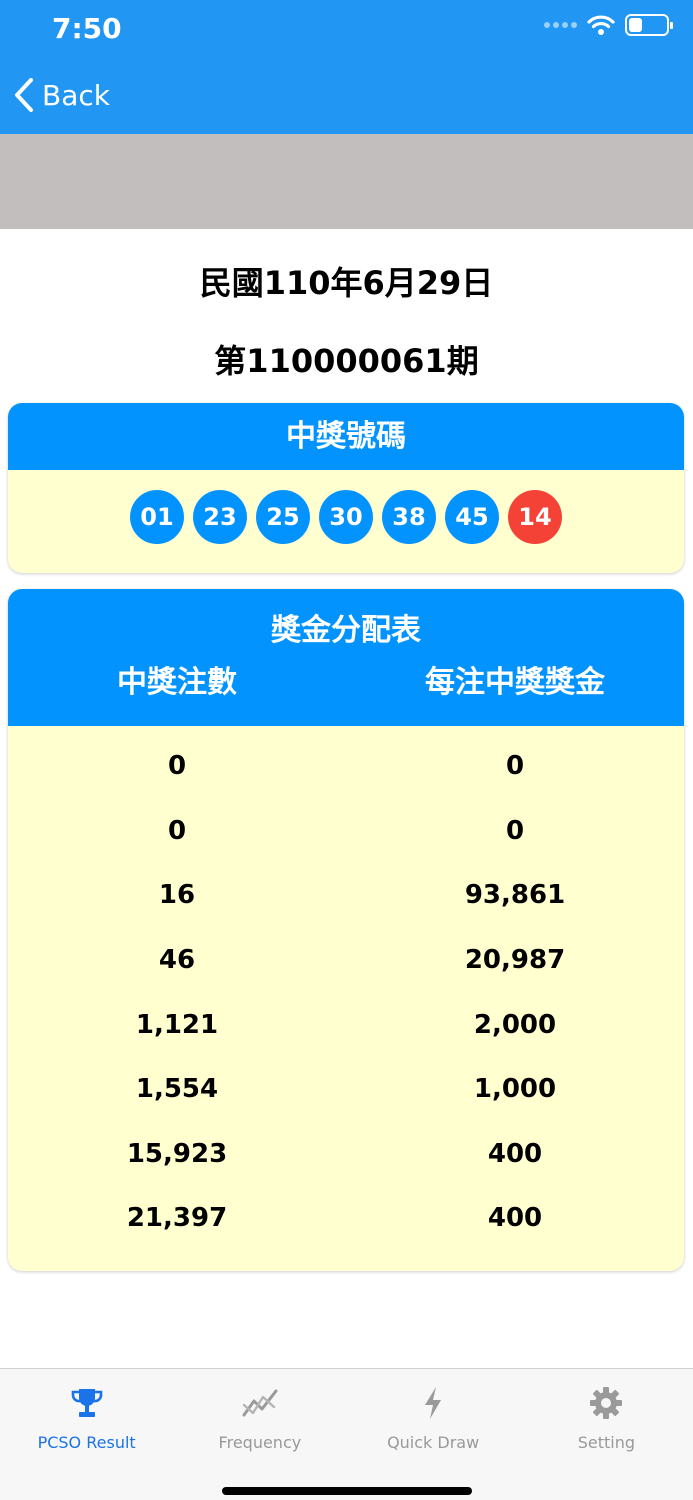 The height and width of the screenshot is (1500, 693). I want to click on prize-table-title: 獎金分配表, so click(346, 630).